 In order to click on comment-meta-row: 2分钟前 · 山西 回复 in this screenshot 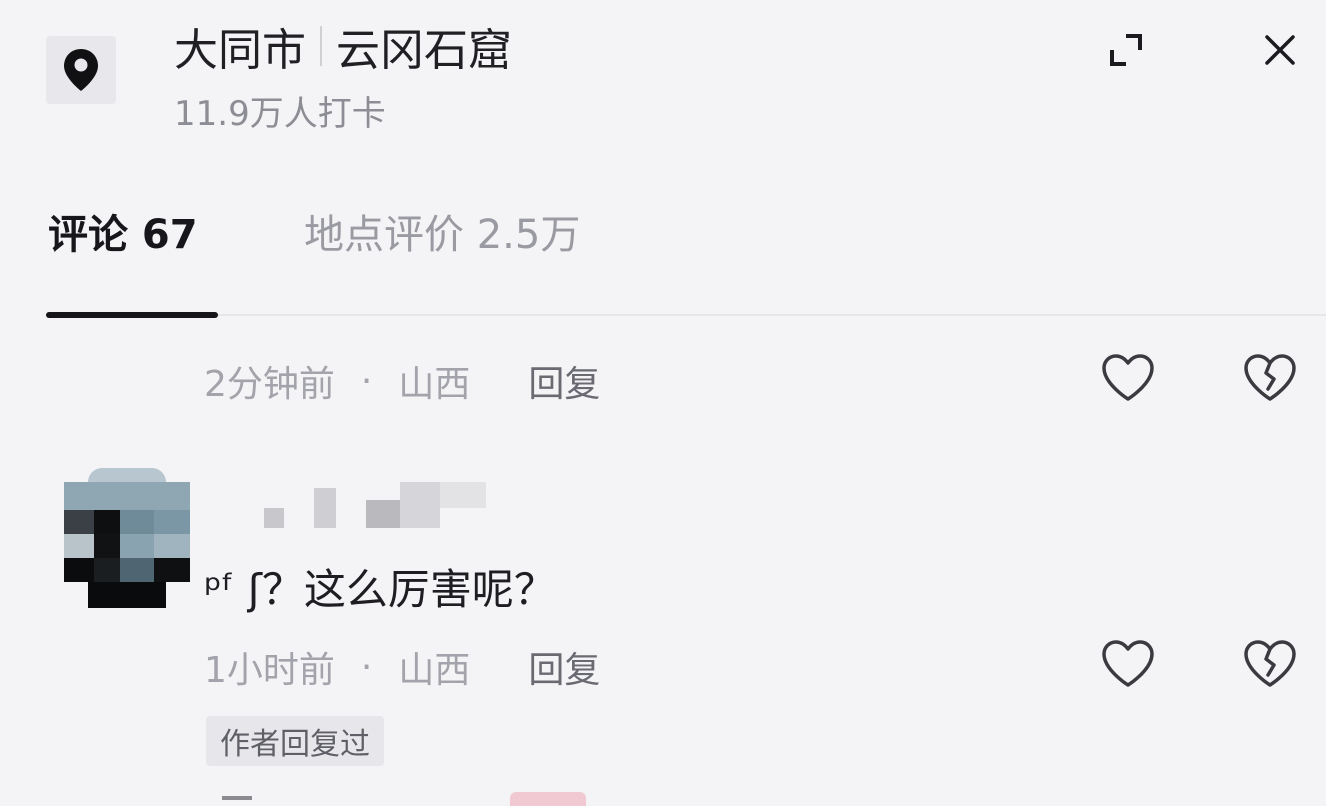, I will do `click(402, 381)`.